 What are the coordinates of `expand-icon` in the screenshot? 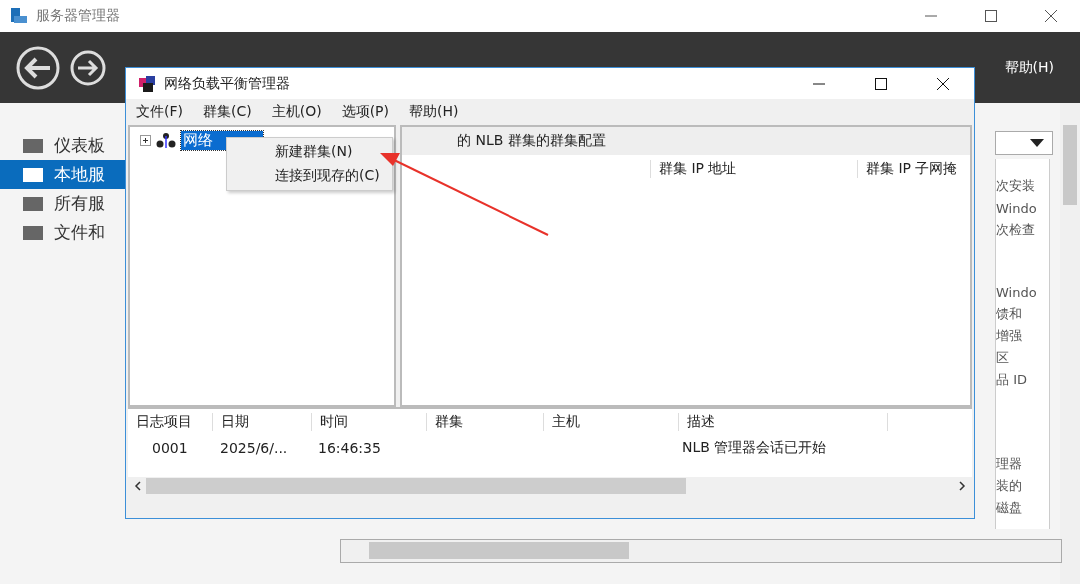 It's located at (145, 140).